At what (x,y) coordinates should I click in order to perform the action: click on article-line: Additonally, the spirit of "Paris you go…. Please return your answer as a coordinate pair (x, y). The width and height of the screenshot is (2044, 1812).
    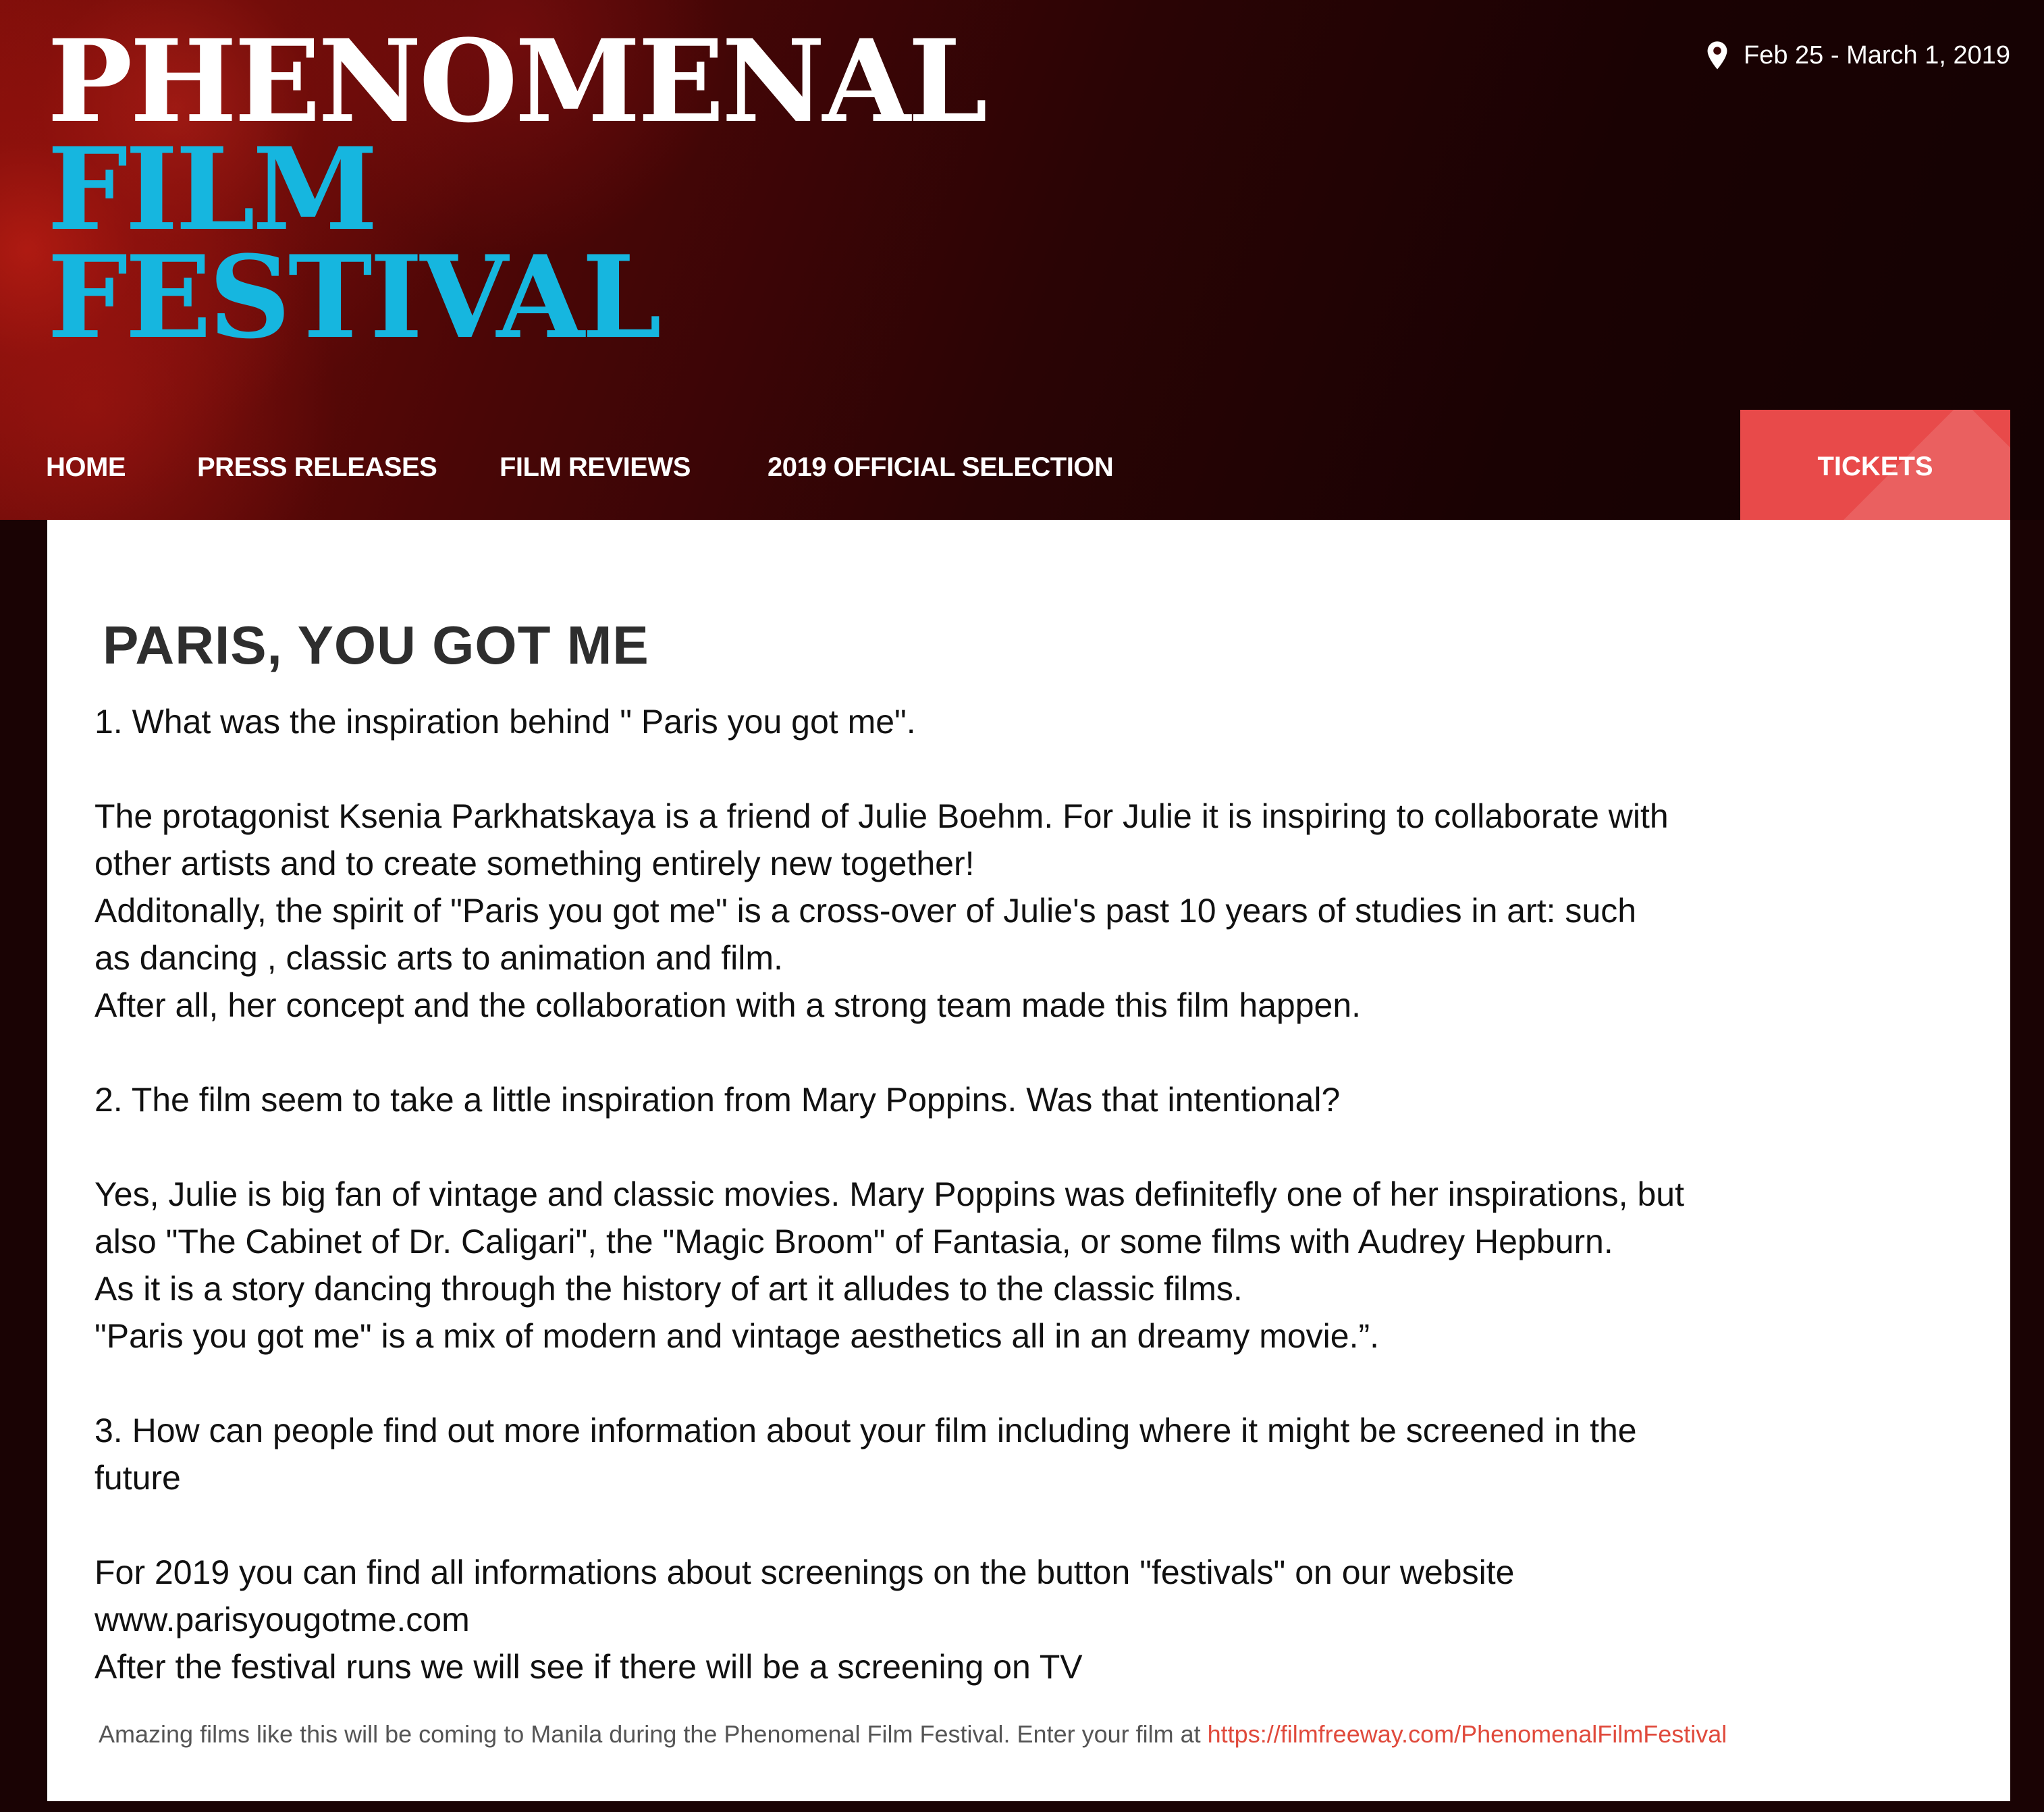
    Looking at the image, I should click on (866, 911).